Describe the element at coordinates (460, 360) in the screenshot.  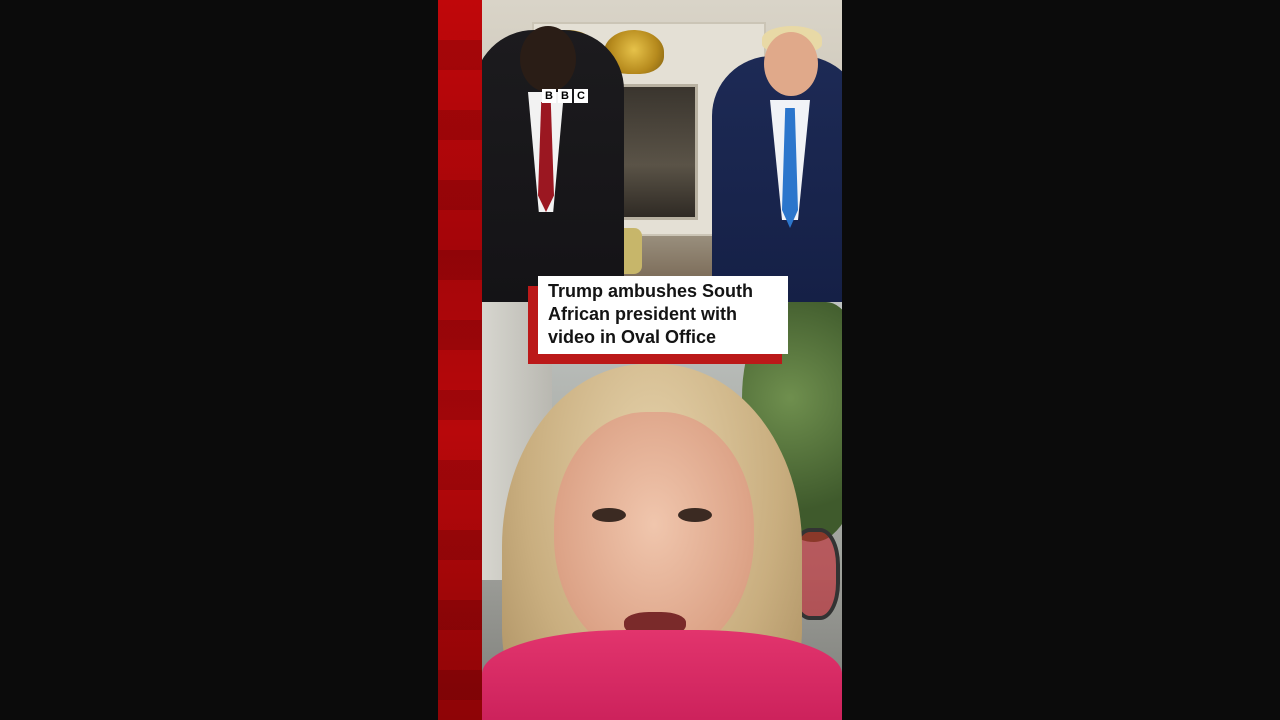
I see `red-side-band` at that location.